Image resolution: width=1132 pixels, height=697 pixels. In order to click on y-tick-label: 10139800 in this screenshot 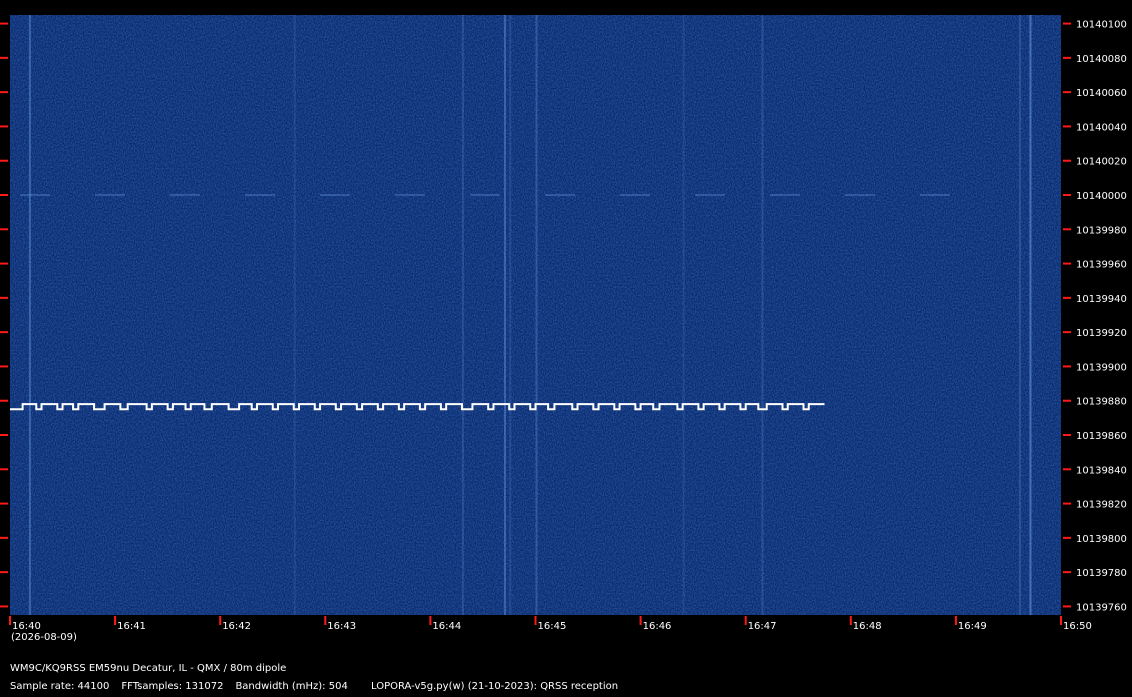, I will do `click(1101, 539)`.